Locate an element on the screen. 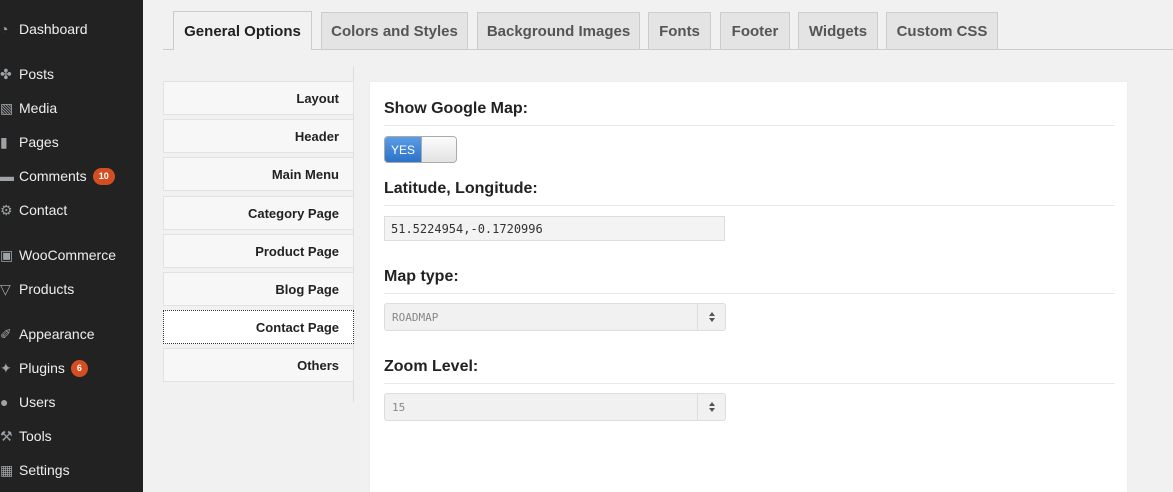 This screenshot has width=1173, height=492. comments-icon: ▬ is located at coordinates (7, 176).